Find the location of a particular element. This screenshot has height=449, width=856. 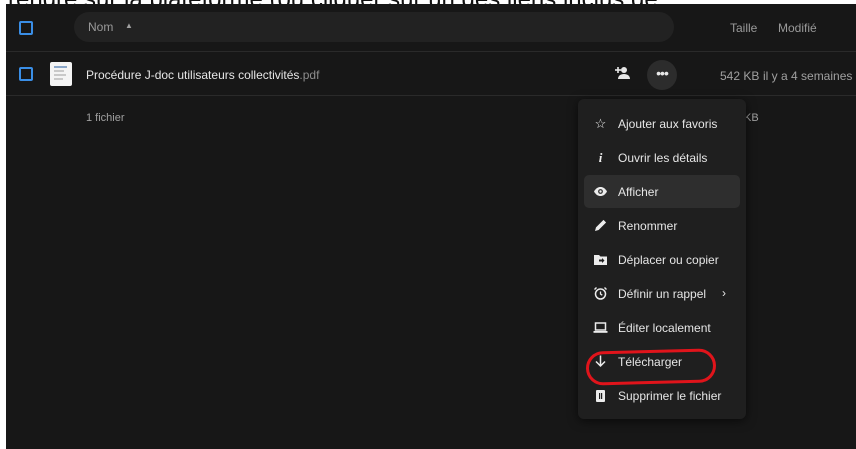

folder-move-icon is located at coordinates (600, 259).